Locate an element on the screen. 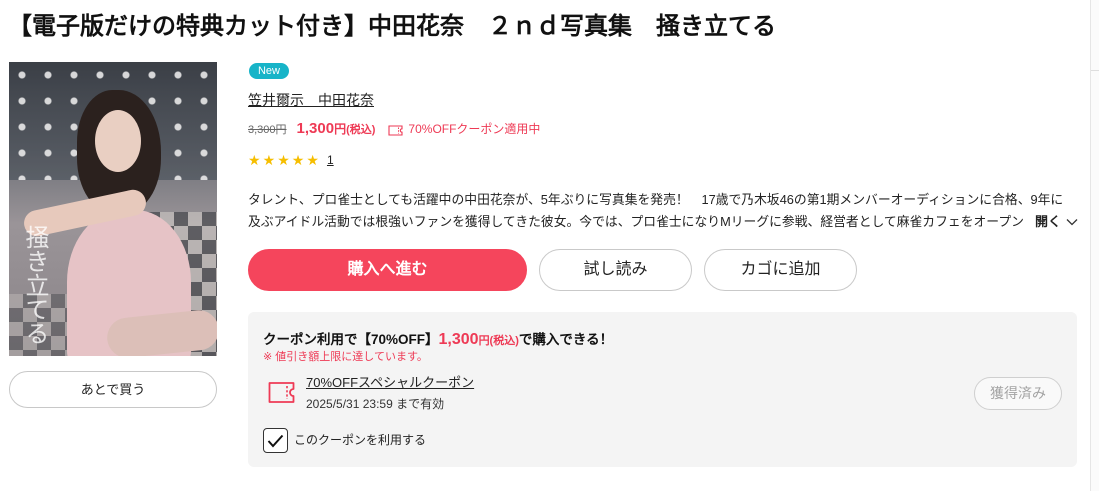 This screenshot has height=491, width=1099. price-row: 3,300円 1,300 円 (税込) 70%OFFクーポン適用中 is located at coordinates (394, 130).